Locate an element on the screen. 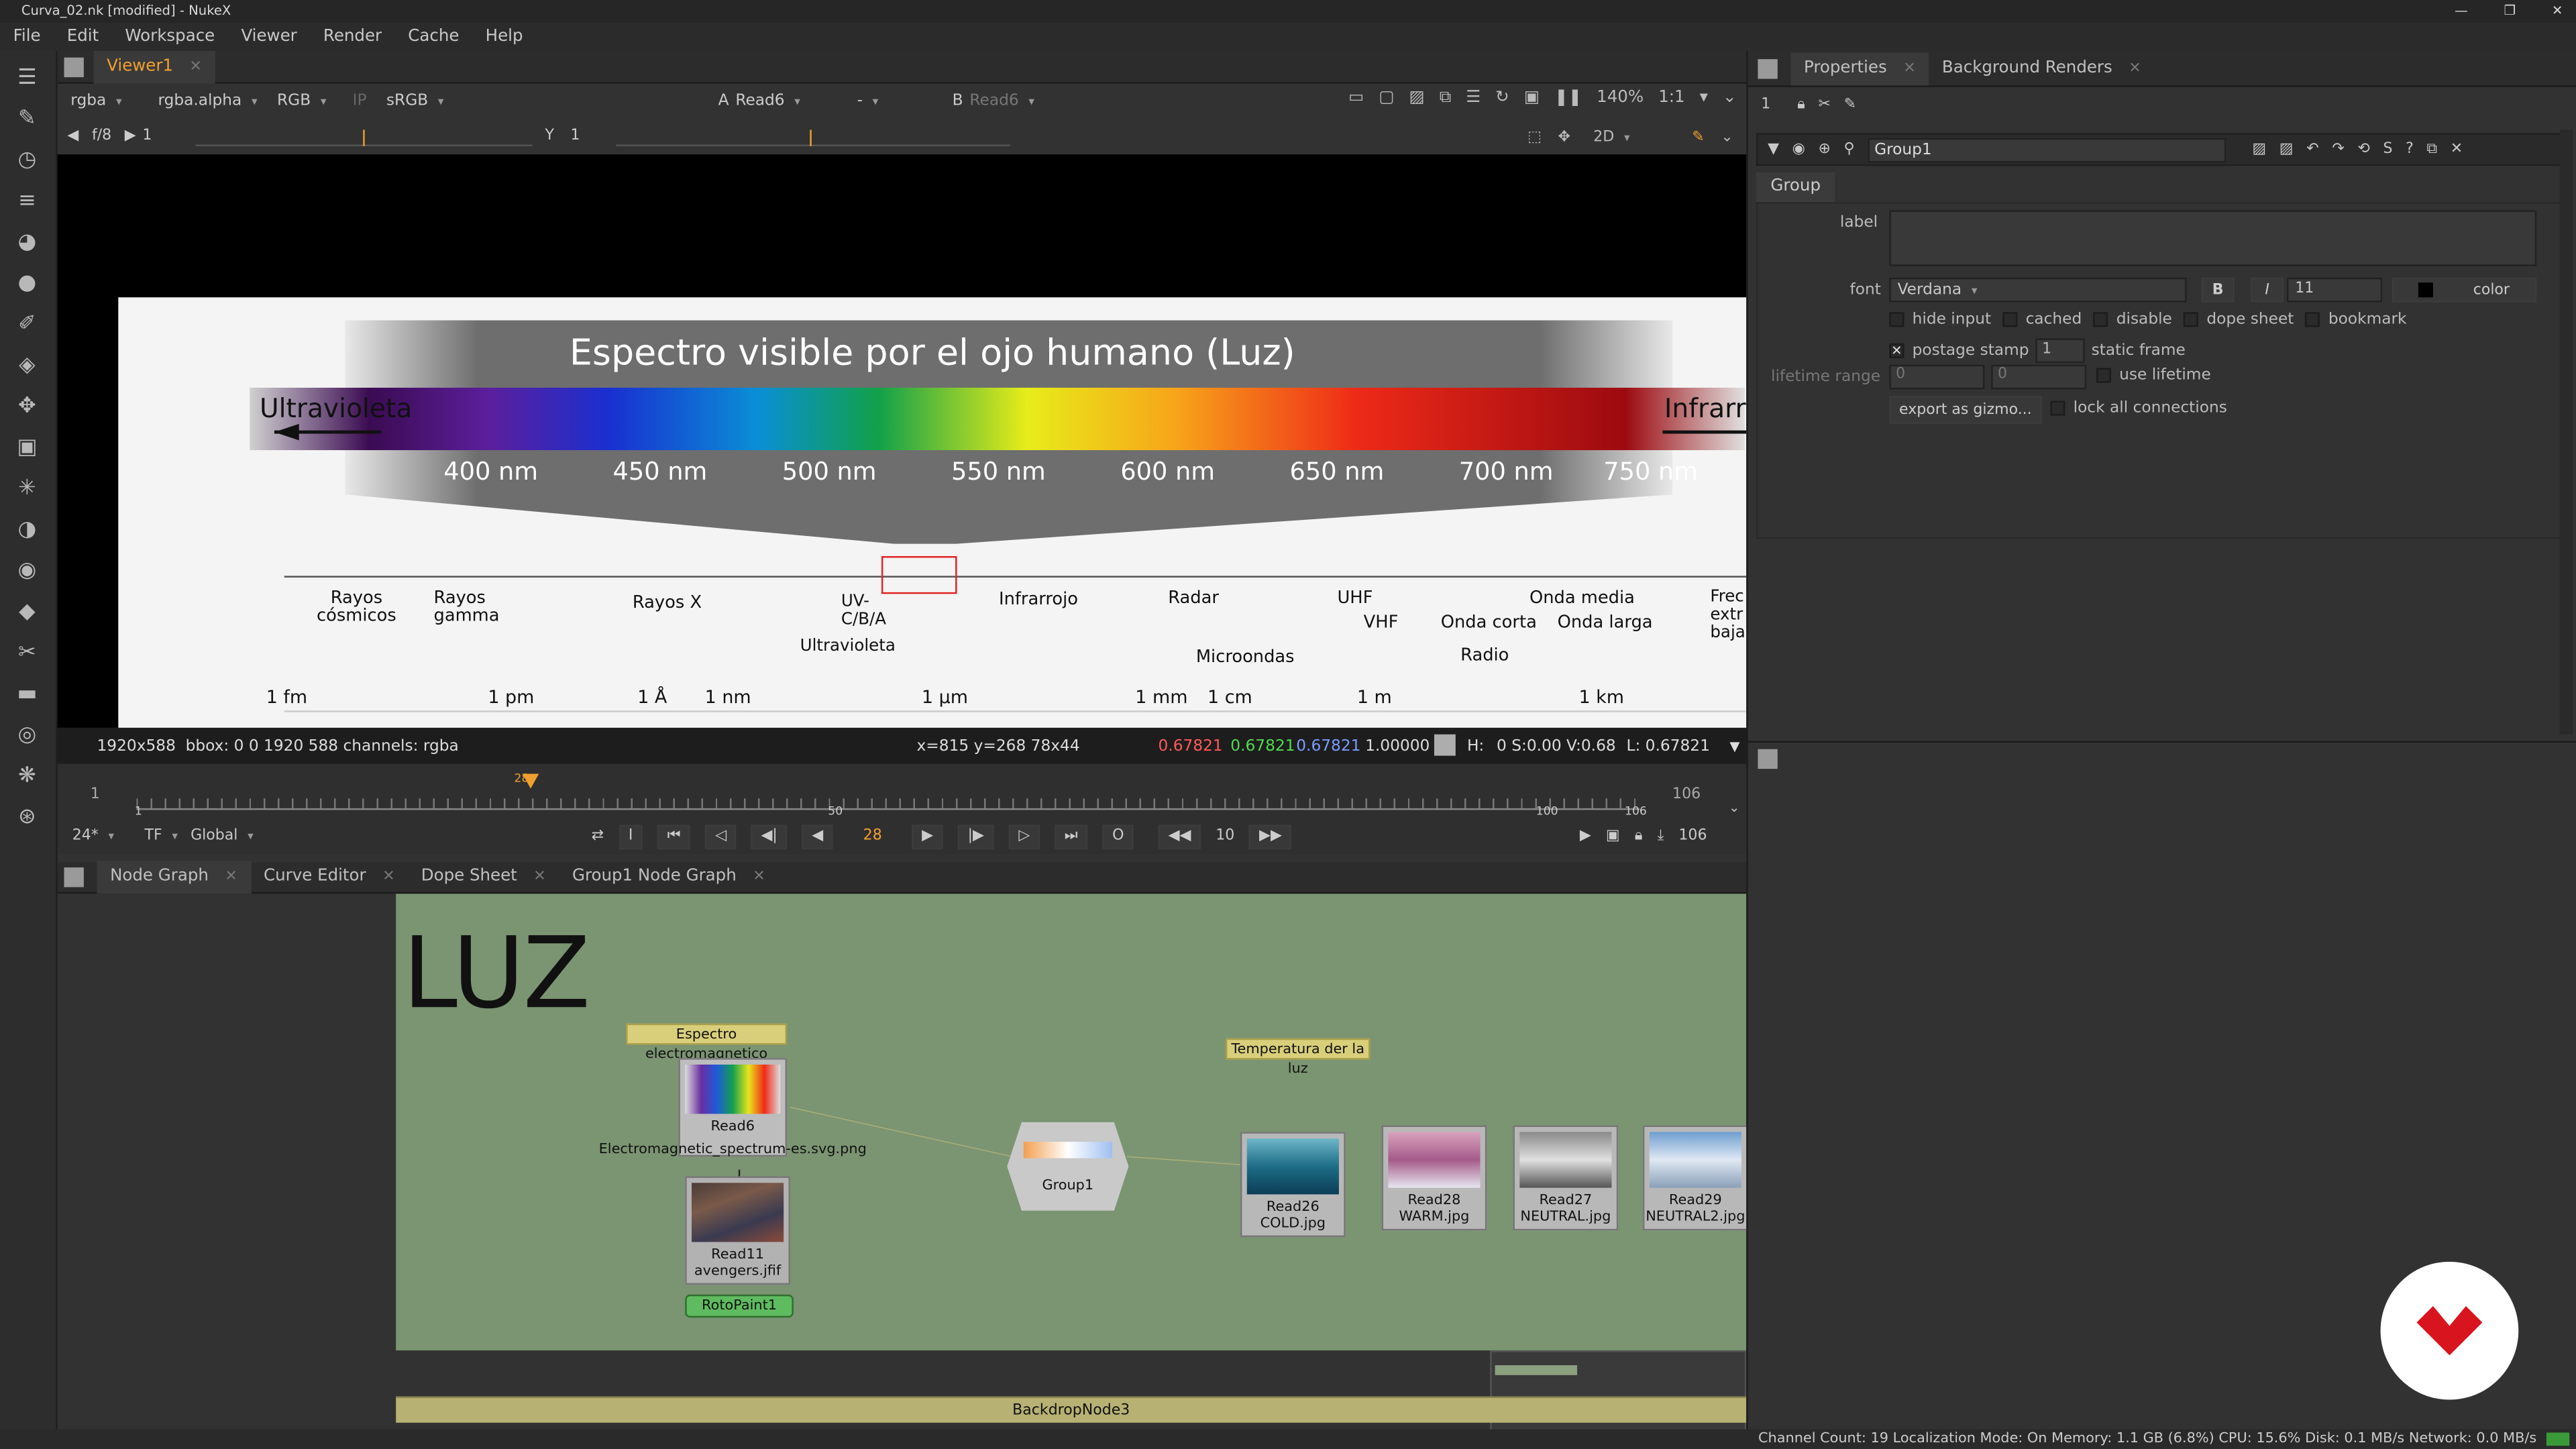  read28-node: Read28 WARM.jpg is located at coordinates (1434, 1178).